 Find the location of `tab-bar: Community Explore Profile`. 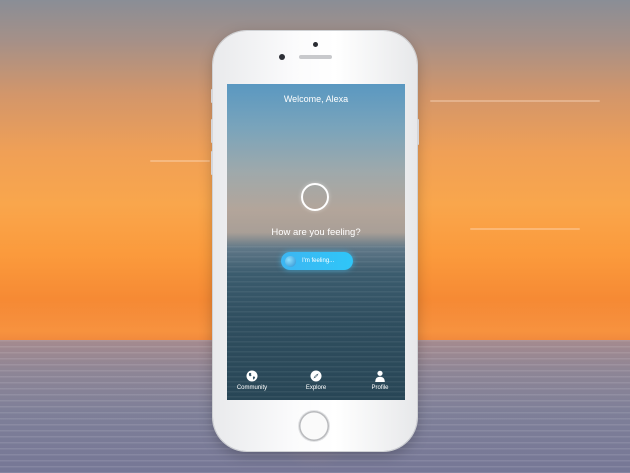

tab-bar: Community Explore Profile is located at coordinates (316, 385).